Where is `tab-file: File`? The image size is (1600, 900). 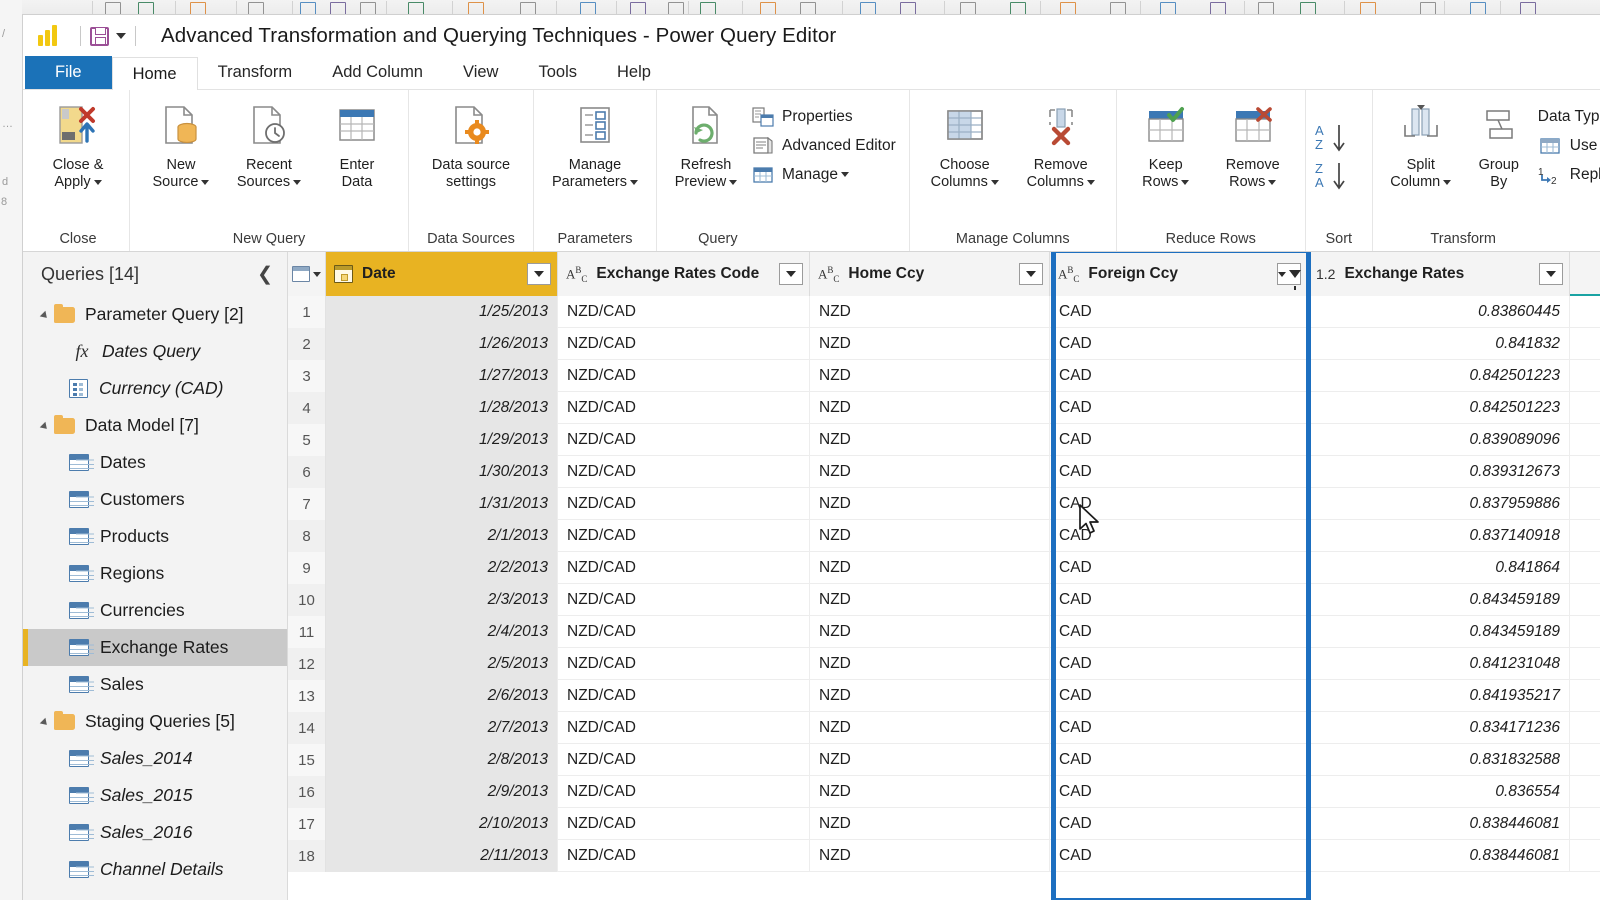
tab-file: File is located at coordinates (68, 72).